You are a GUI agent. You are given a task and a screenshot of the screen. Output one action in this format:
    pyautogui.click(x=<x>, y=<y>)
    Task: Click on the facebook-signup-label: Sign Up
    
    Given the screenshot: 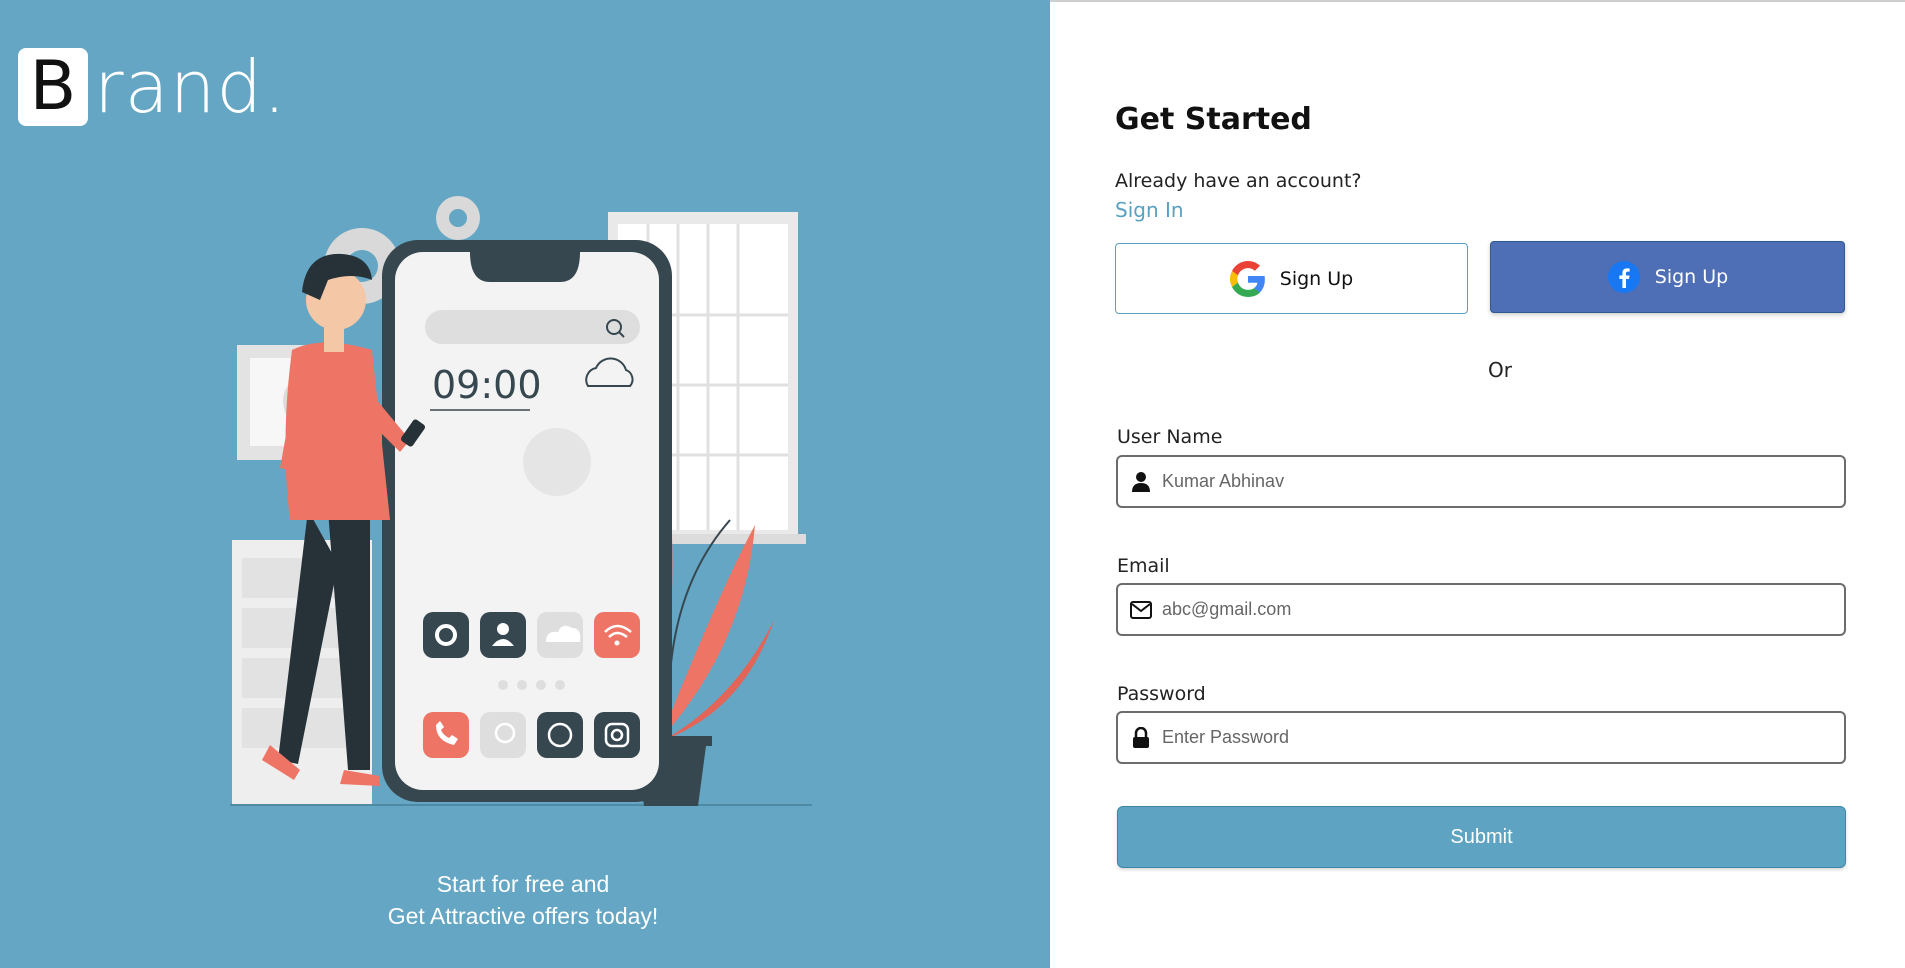 What is the action you would take?
    pyautogui.click(x=1691, y=277)
    